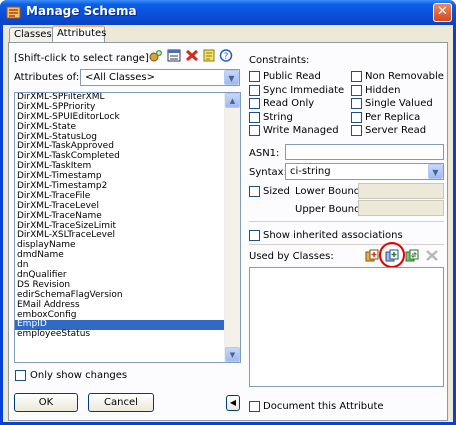 This screenshot has width=456, height=425. What do you see at coordinates (47, 77) in the screenshot?
I see `attributes-of-label: Attributes of:` at bounding box center [47, 77].